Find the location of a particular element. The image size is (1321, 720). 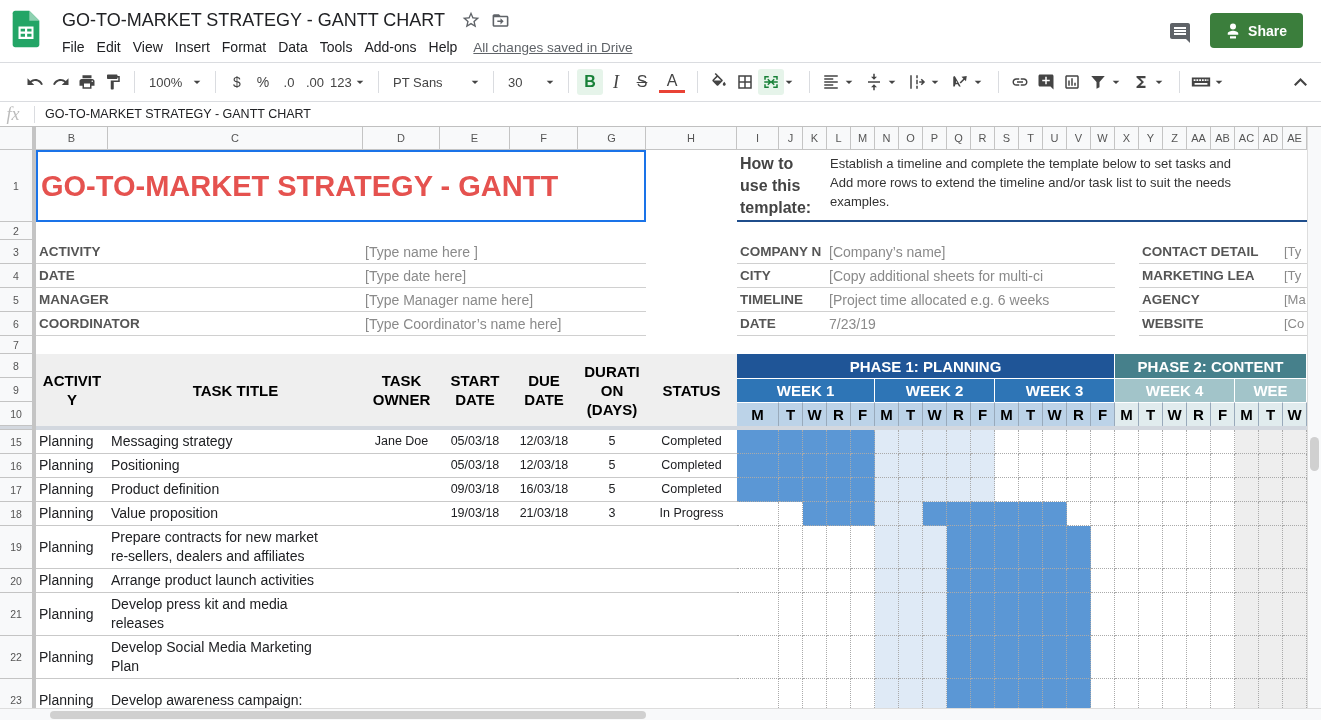

share-button: Share is located at coordinates (1256, 30).